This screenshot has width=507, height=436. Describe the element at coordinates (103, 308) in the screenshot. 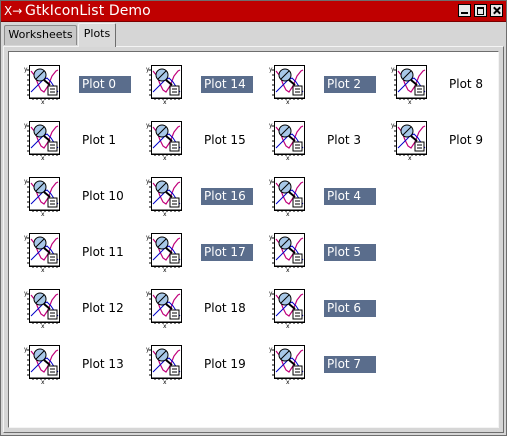

I see `plot-item-label: Plot 12` at that location.